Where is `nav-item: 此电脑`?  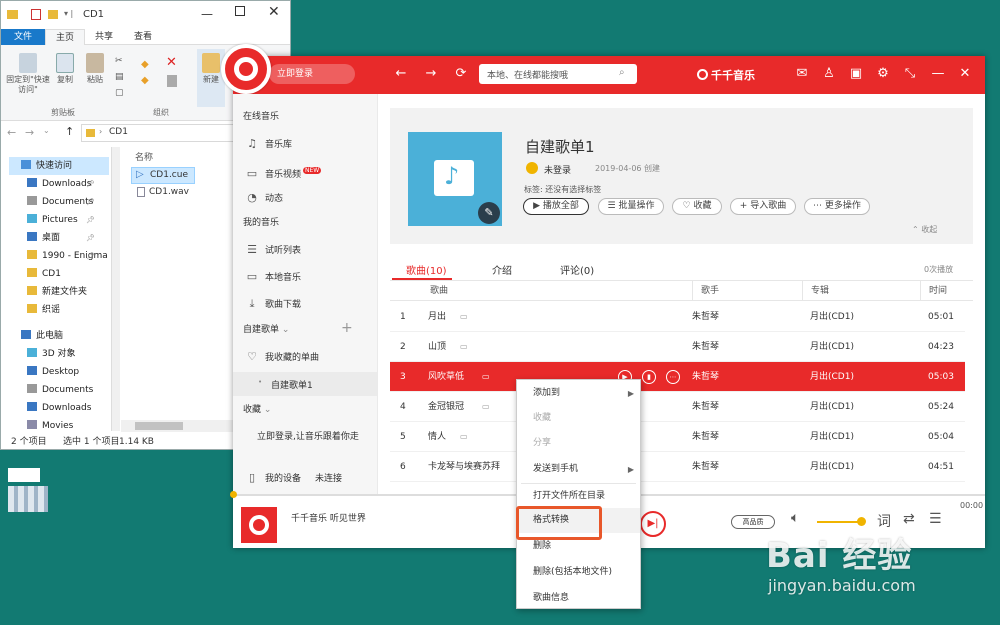 nav-item: 此电脑 is located at coordinates (56, 336).